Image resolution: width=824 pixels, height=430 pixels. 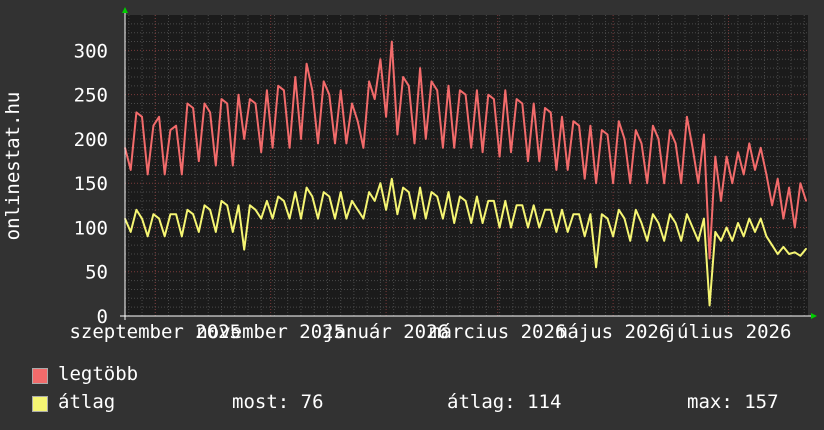 What do you see at coordinates (96, 273) in the screenshot?
I see `y-tick-label: 50` at bounding box center [96, 273].